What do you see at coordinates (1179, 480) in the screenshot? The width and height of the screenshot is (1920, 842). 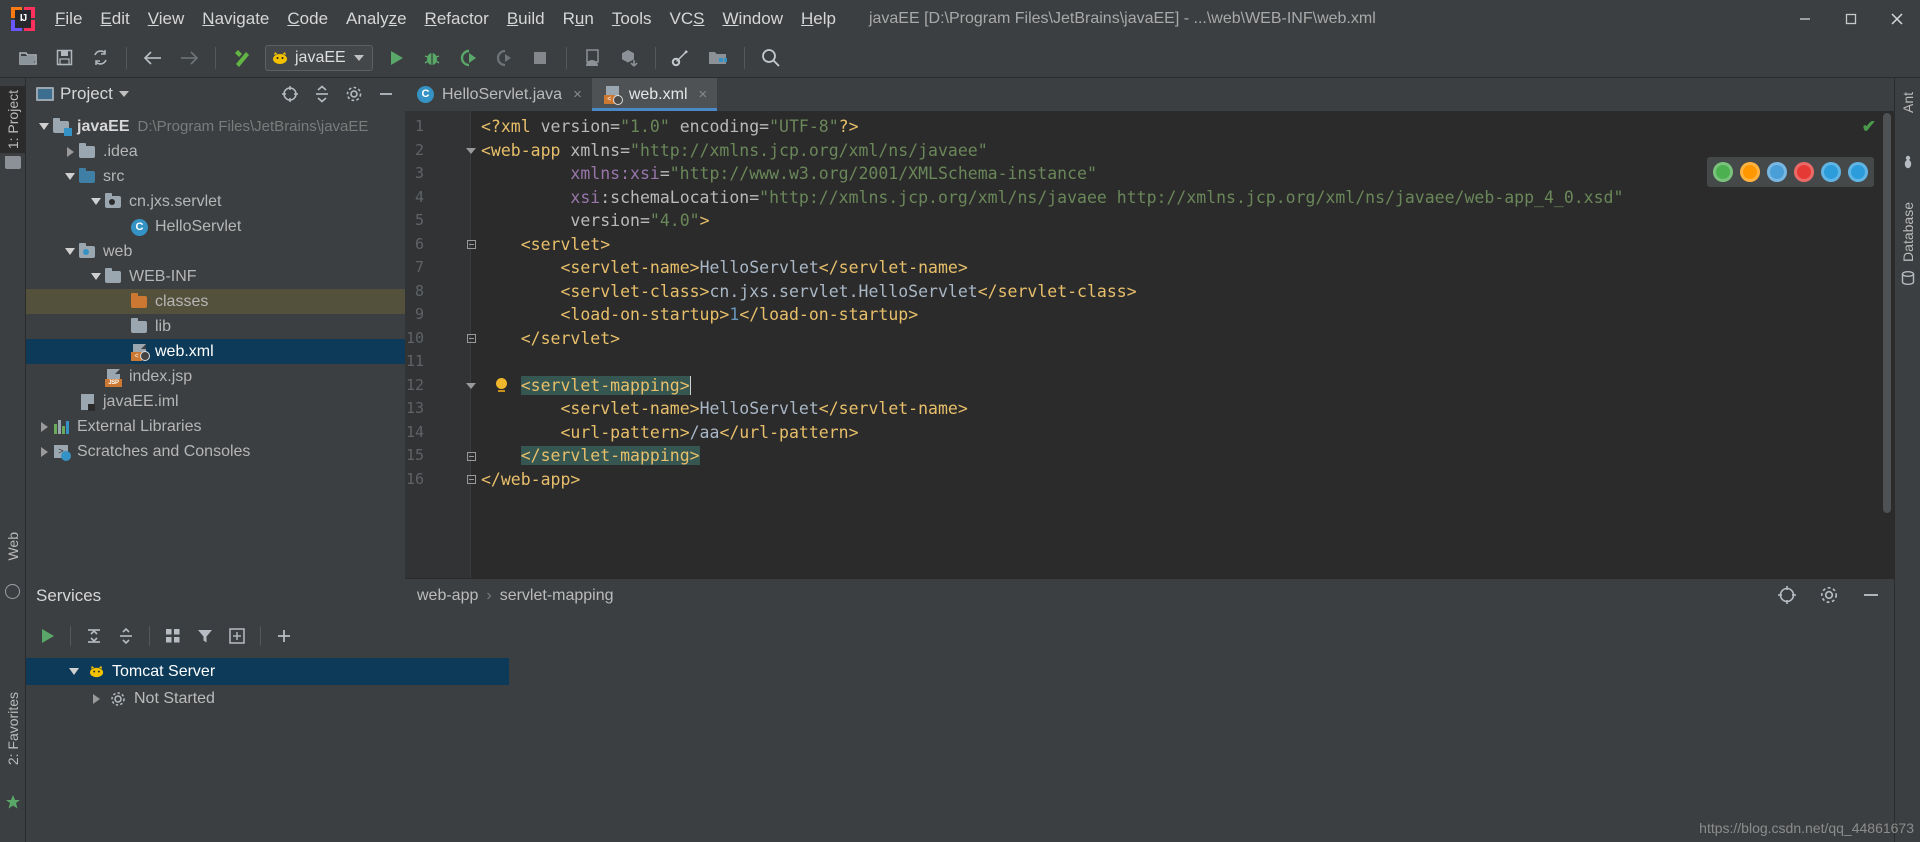 I see `code-line: </web-app>` at bounding box center [1179, 480].